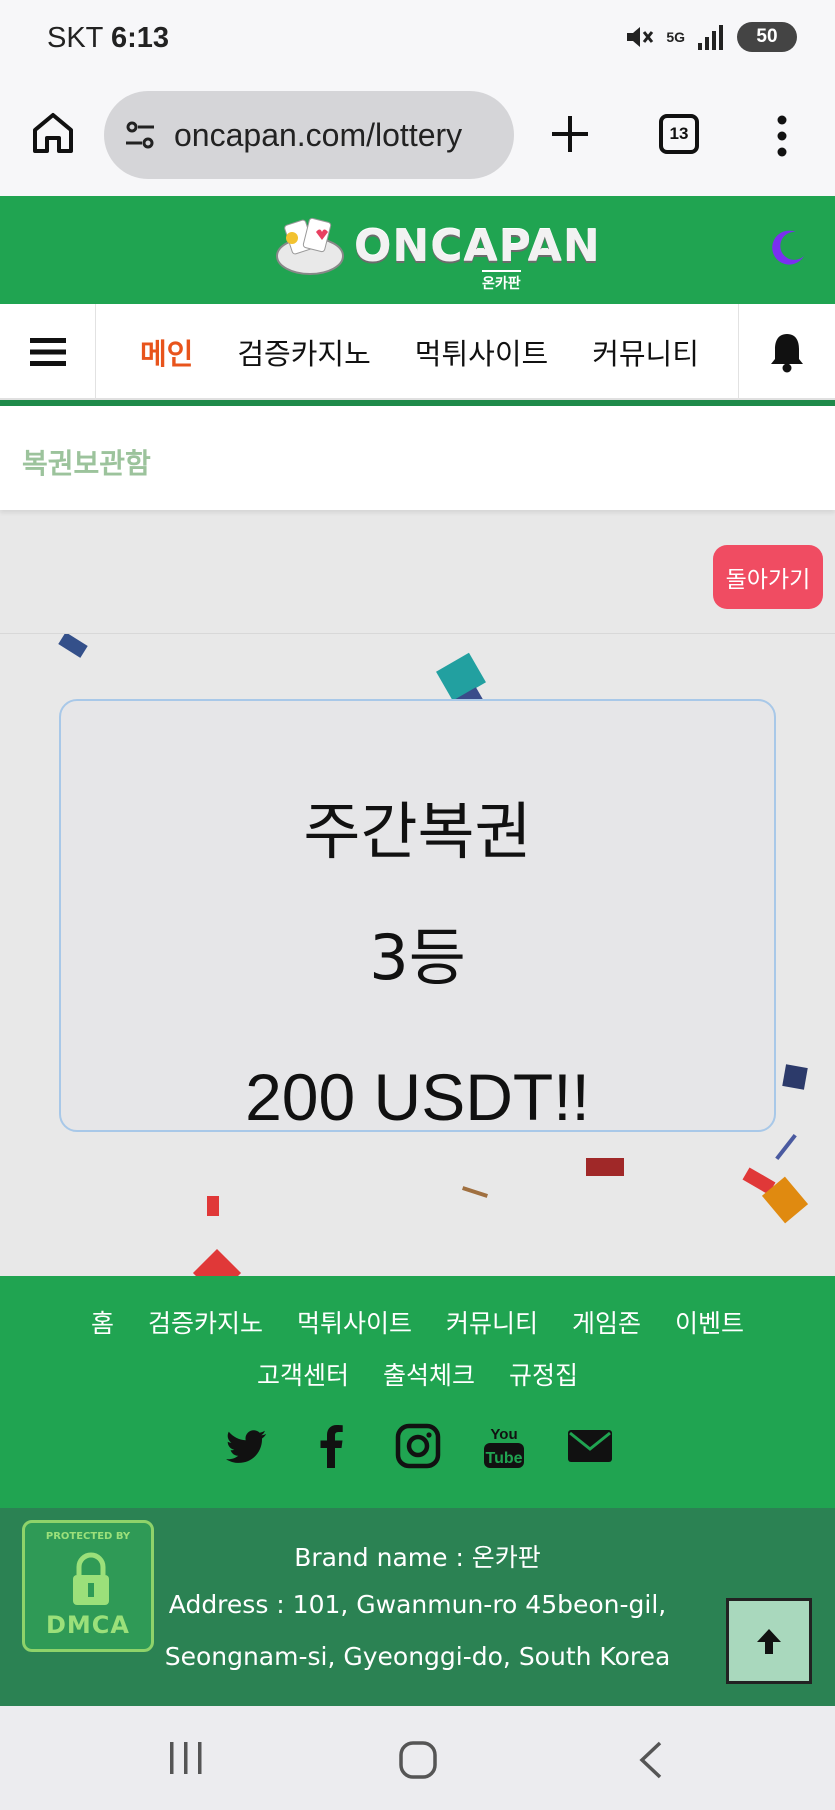  I want to click on logo-text: ONCAPAN, so click(477, 246).